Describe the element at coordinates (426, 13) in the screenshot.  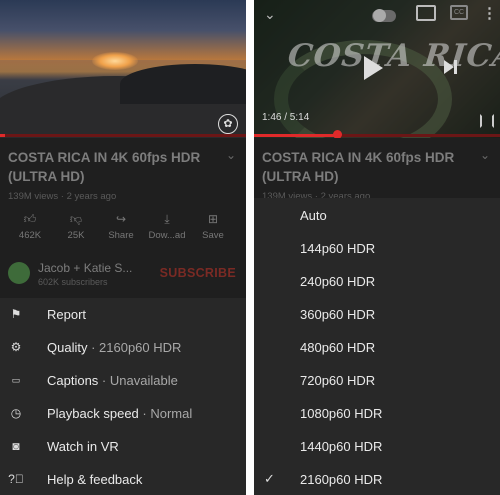
I see `cast-icon` at that location.